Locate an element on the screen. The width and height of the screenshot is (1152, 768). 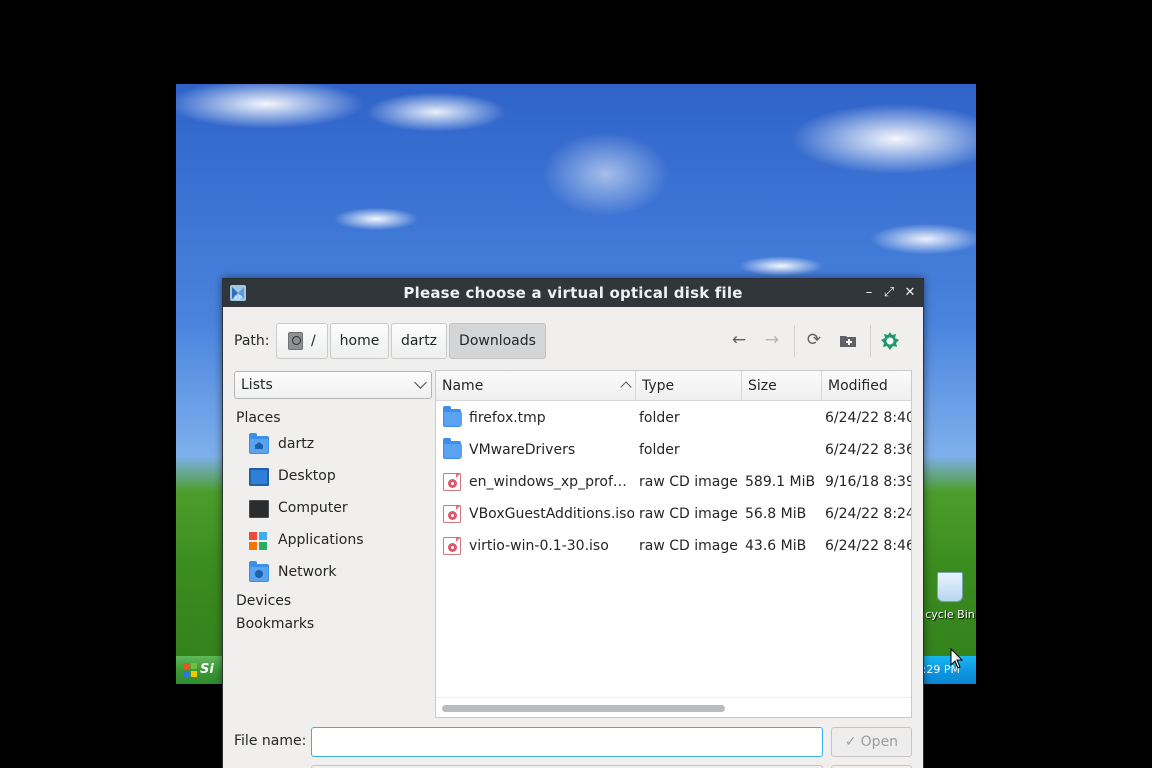
sidebar-item-desktop: Desktop is located at coordinates (339, 478).